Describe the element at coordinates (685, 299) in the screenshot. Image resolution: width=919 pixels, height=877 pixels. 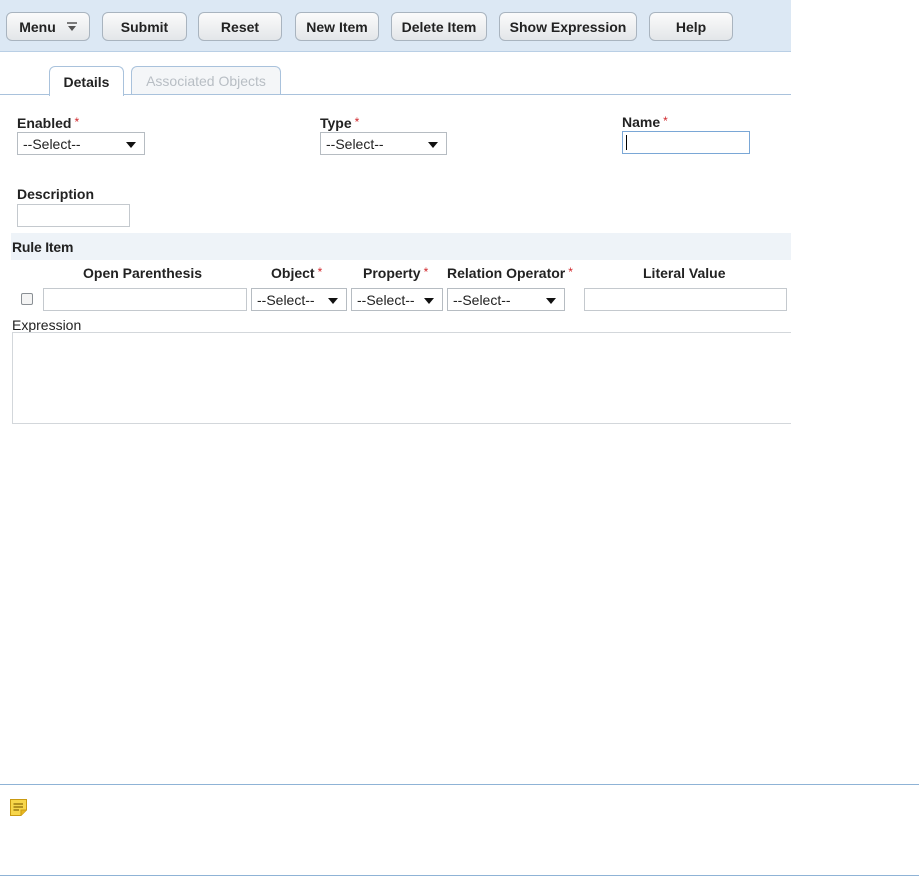
I see `literal-value-input` at that location.